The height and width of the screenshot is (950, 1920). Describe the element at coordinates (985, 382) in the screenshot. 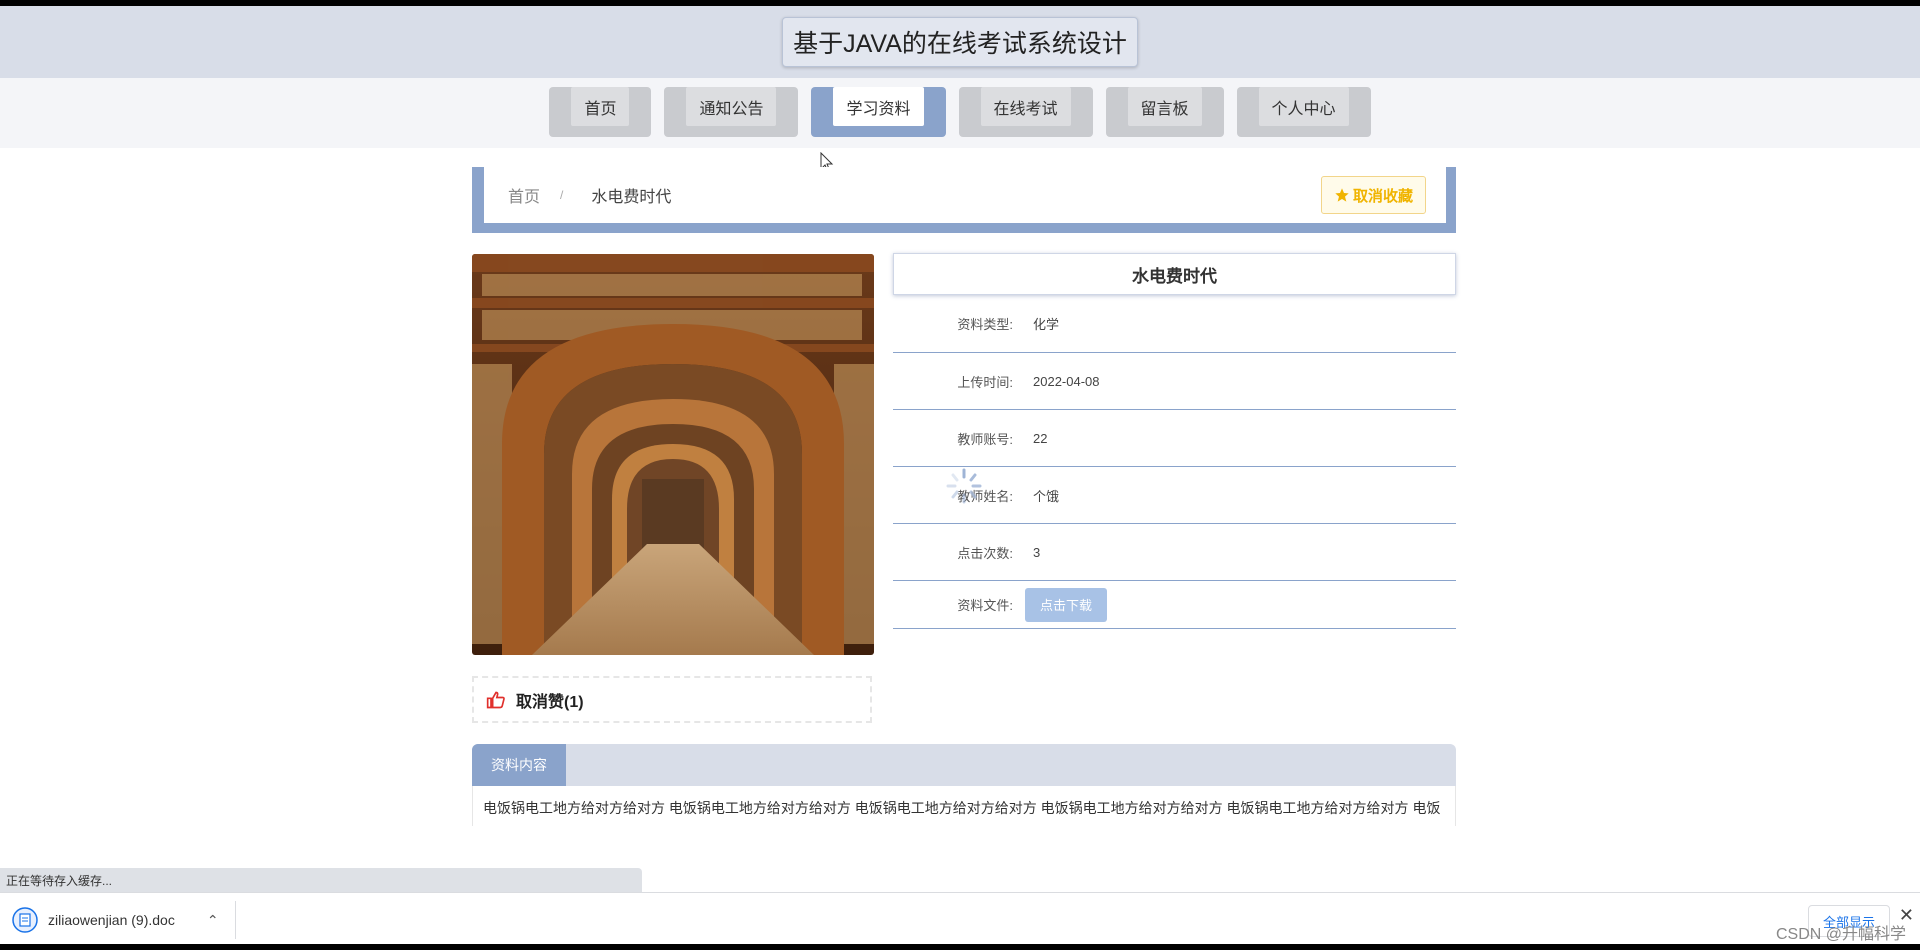

I see `info-label: 上传时间:` at that location.